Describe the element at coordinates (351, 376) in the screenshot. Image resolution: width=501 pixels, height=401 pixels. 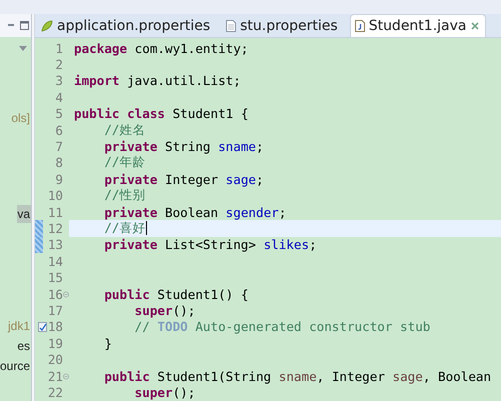
I see `code-text: , Integer` at that location.